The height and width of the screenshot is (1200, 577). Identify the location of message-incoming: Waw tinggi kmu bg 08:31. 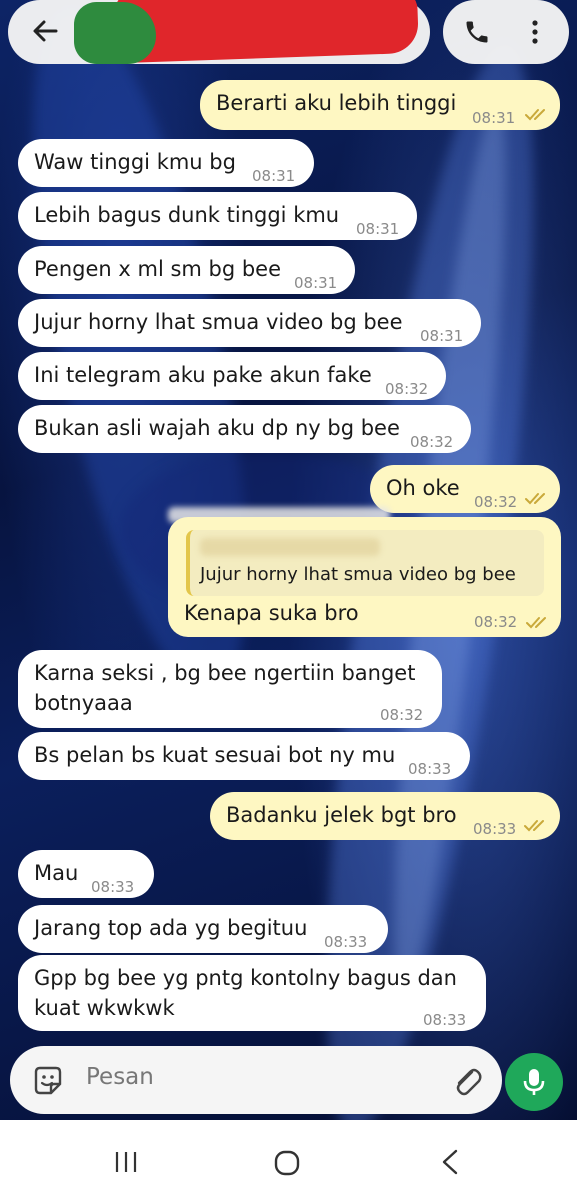
(166, 163).